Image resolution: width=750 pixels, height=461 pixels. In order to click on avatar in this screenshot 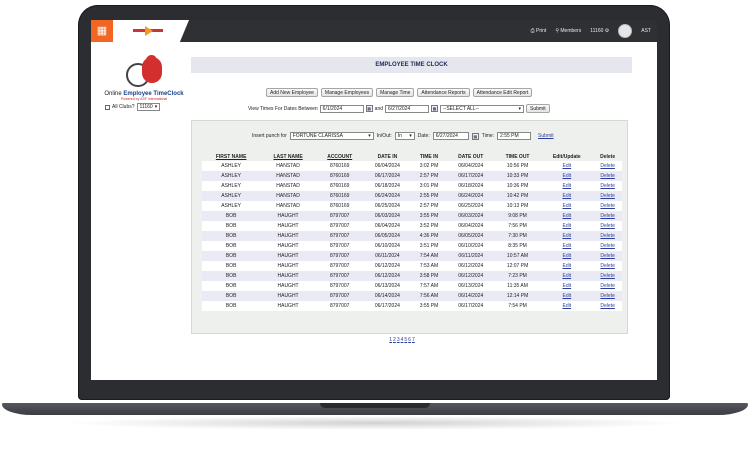, I will do `click(625, 31)`.